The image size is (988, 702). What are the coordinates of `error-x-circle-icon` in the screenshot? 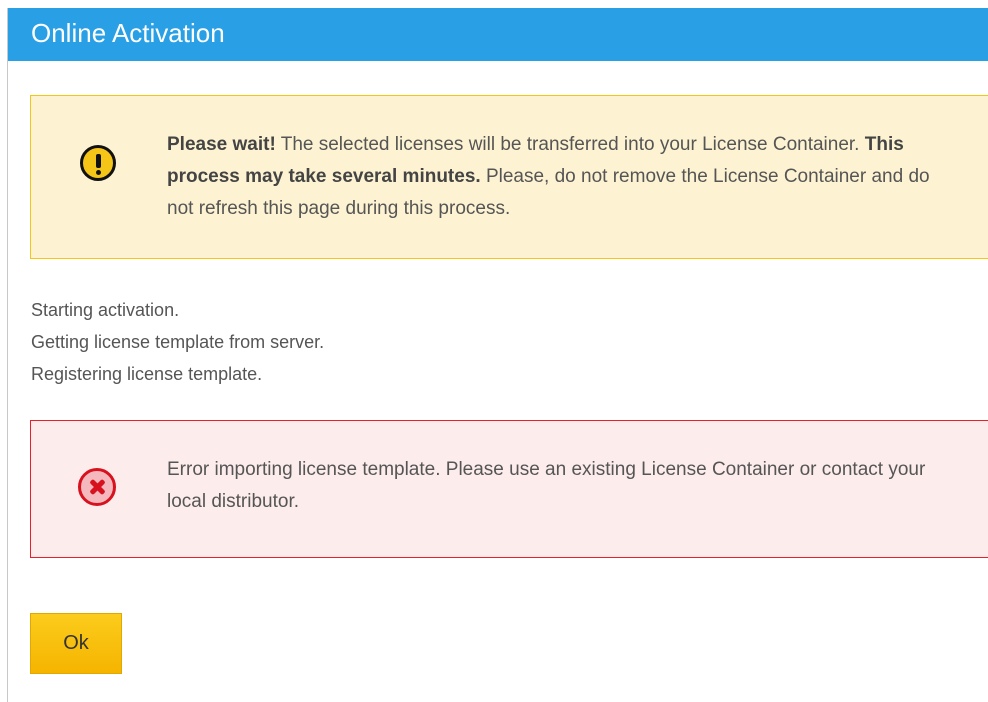 It's located at (97, 487).